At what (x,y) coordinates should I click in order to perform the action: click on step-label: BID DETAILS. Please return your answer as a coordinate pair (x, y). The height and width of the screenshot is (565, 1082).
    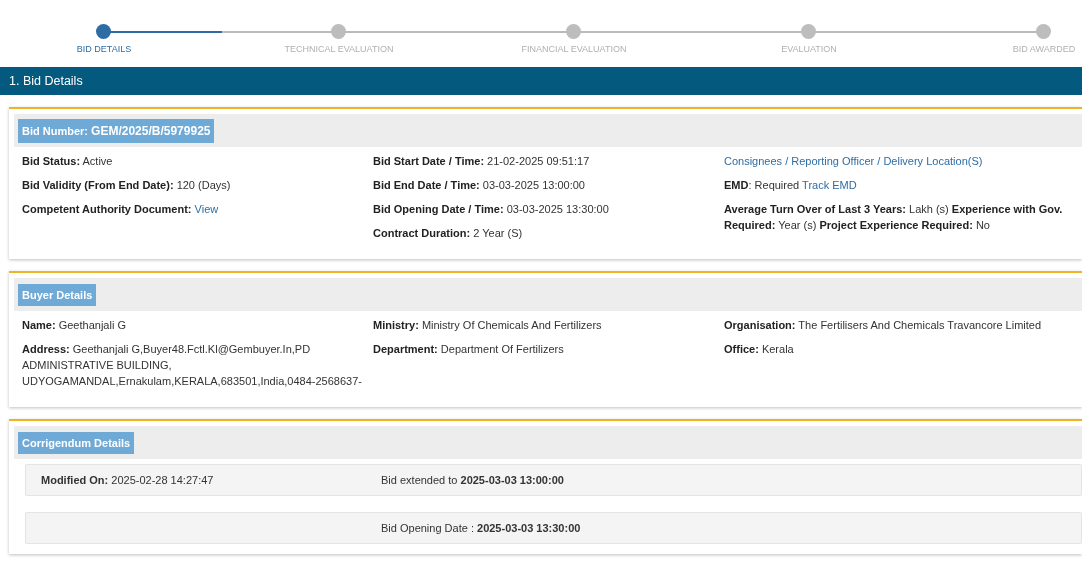
    Looking at the image, I should click on (104, 49).